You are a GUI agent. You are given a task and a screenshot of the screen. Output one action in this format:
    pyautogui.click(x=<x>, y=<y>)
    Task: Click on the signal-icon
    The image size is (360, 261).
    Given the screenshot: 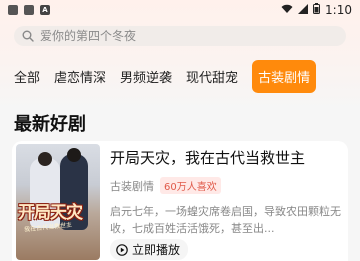 What is the action you would take?
    pyautogui.click(x=303, y=10)
    